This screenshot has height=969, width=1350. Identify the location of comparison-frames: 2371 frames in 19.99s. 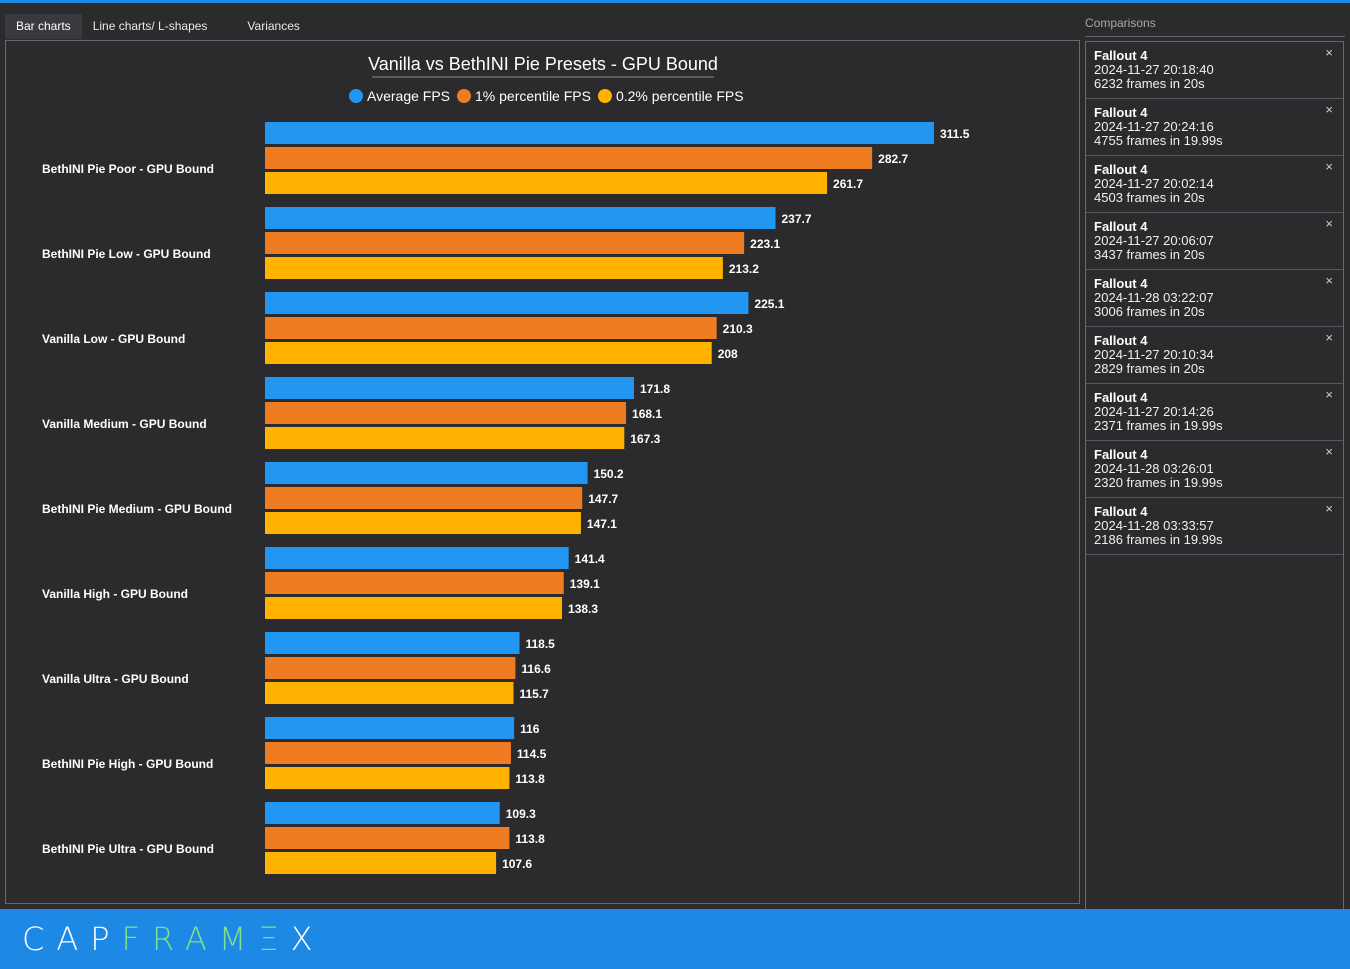
(1158, 425).